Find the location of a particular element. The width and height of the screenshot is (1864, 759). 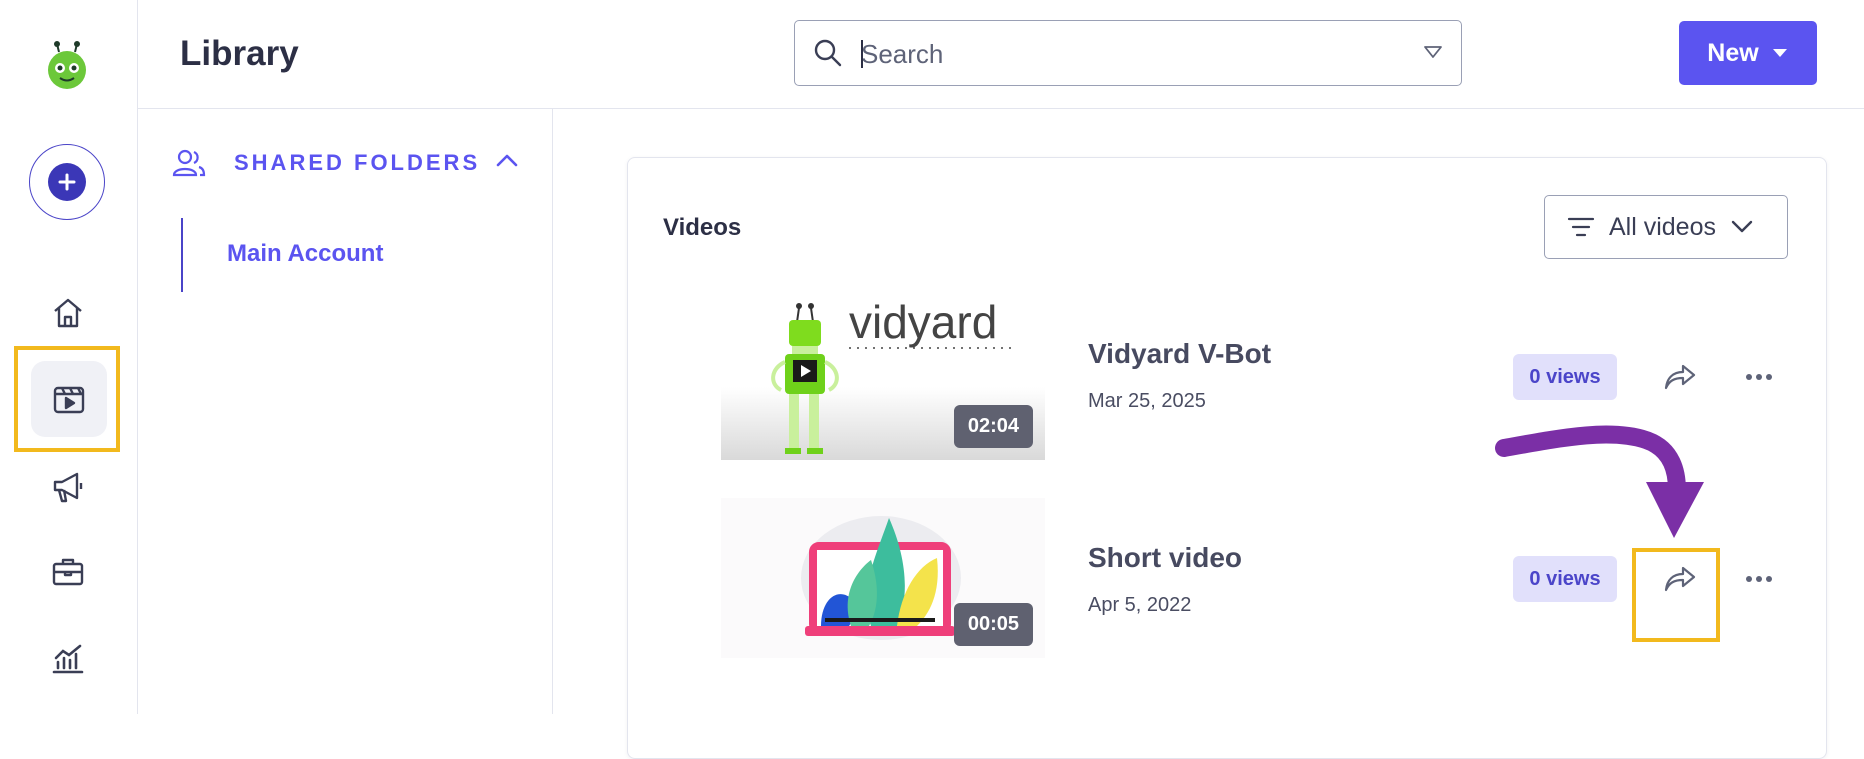

duration-badge: 00:05 is located at coordinates (993, 624).